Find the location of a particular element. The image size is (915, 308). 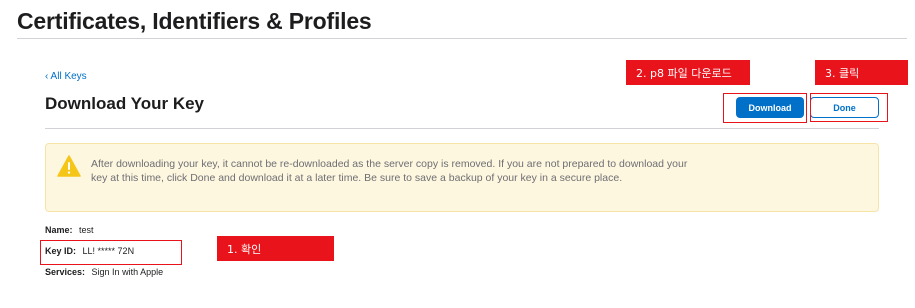

key-name-value: test is located at coordinates (86, 230).